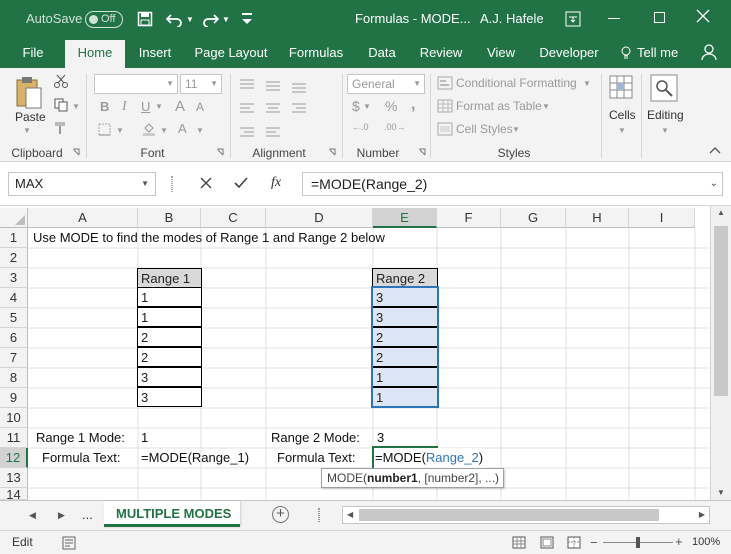 The image size is (731, 554). I want to click on autosave-toggle: Off, so click(104, 19).